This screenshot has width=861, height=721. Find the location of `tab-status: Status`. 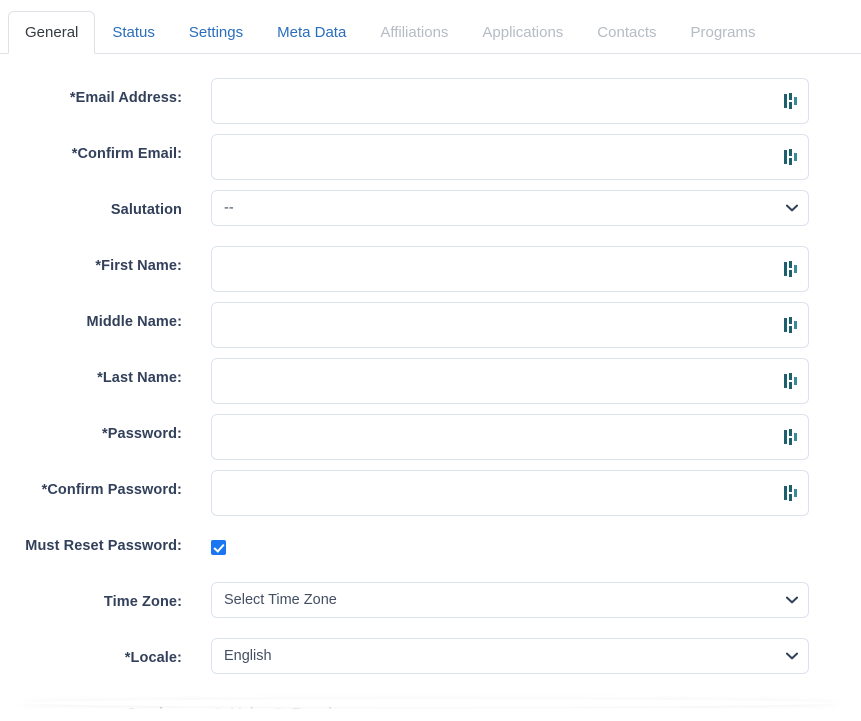

tab-status: Status is located at coordinates (133, 32).